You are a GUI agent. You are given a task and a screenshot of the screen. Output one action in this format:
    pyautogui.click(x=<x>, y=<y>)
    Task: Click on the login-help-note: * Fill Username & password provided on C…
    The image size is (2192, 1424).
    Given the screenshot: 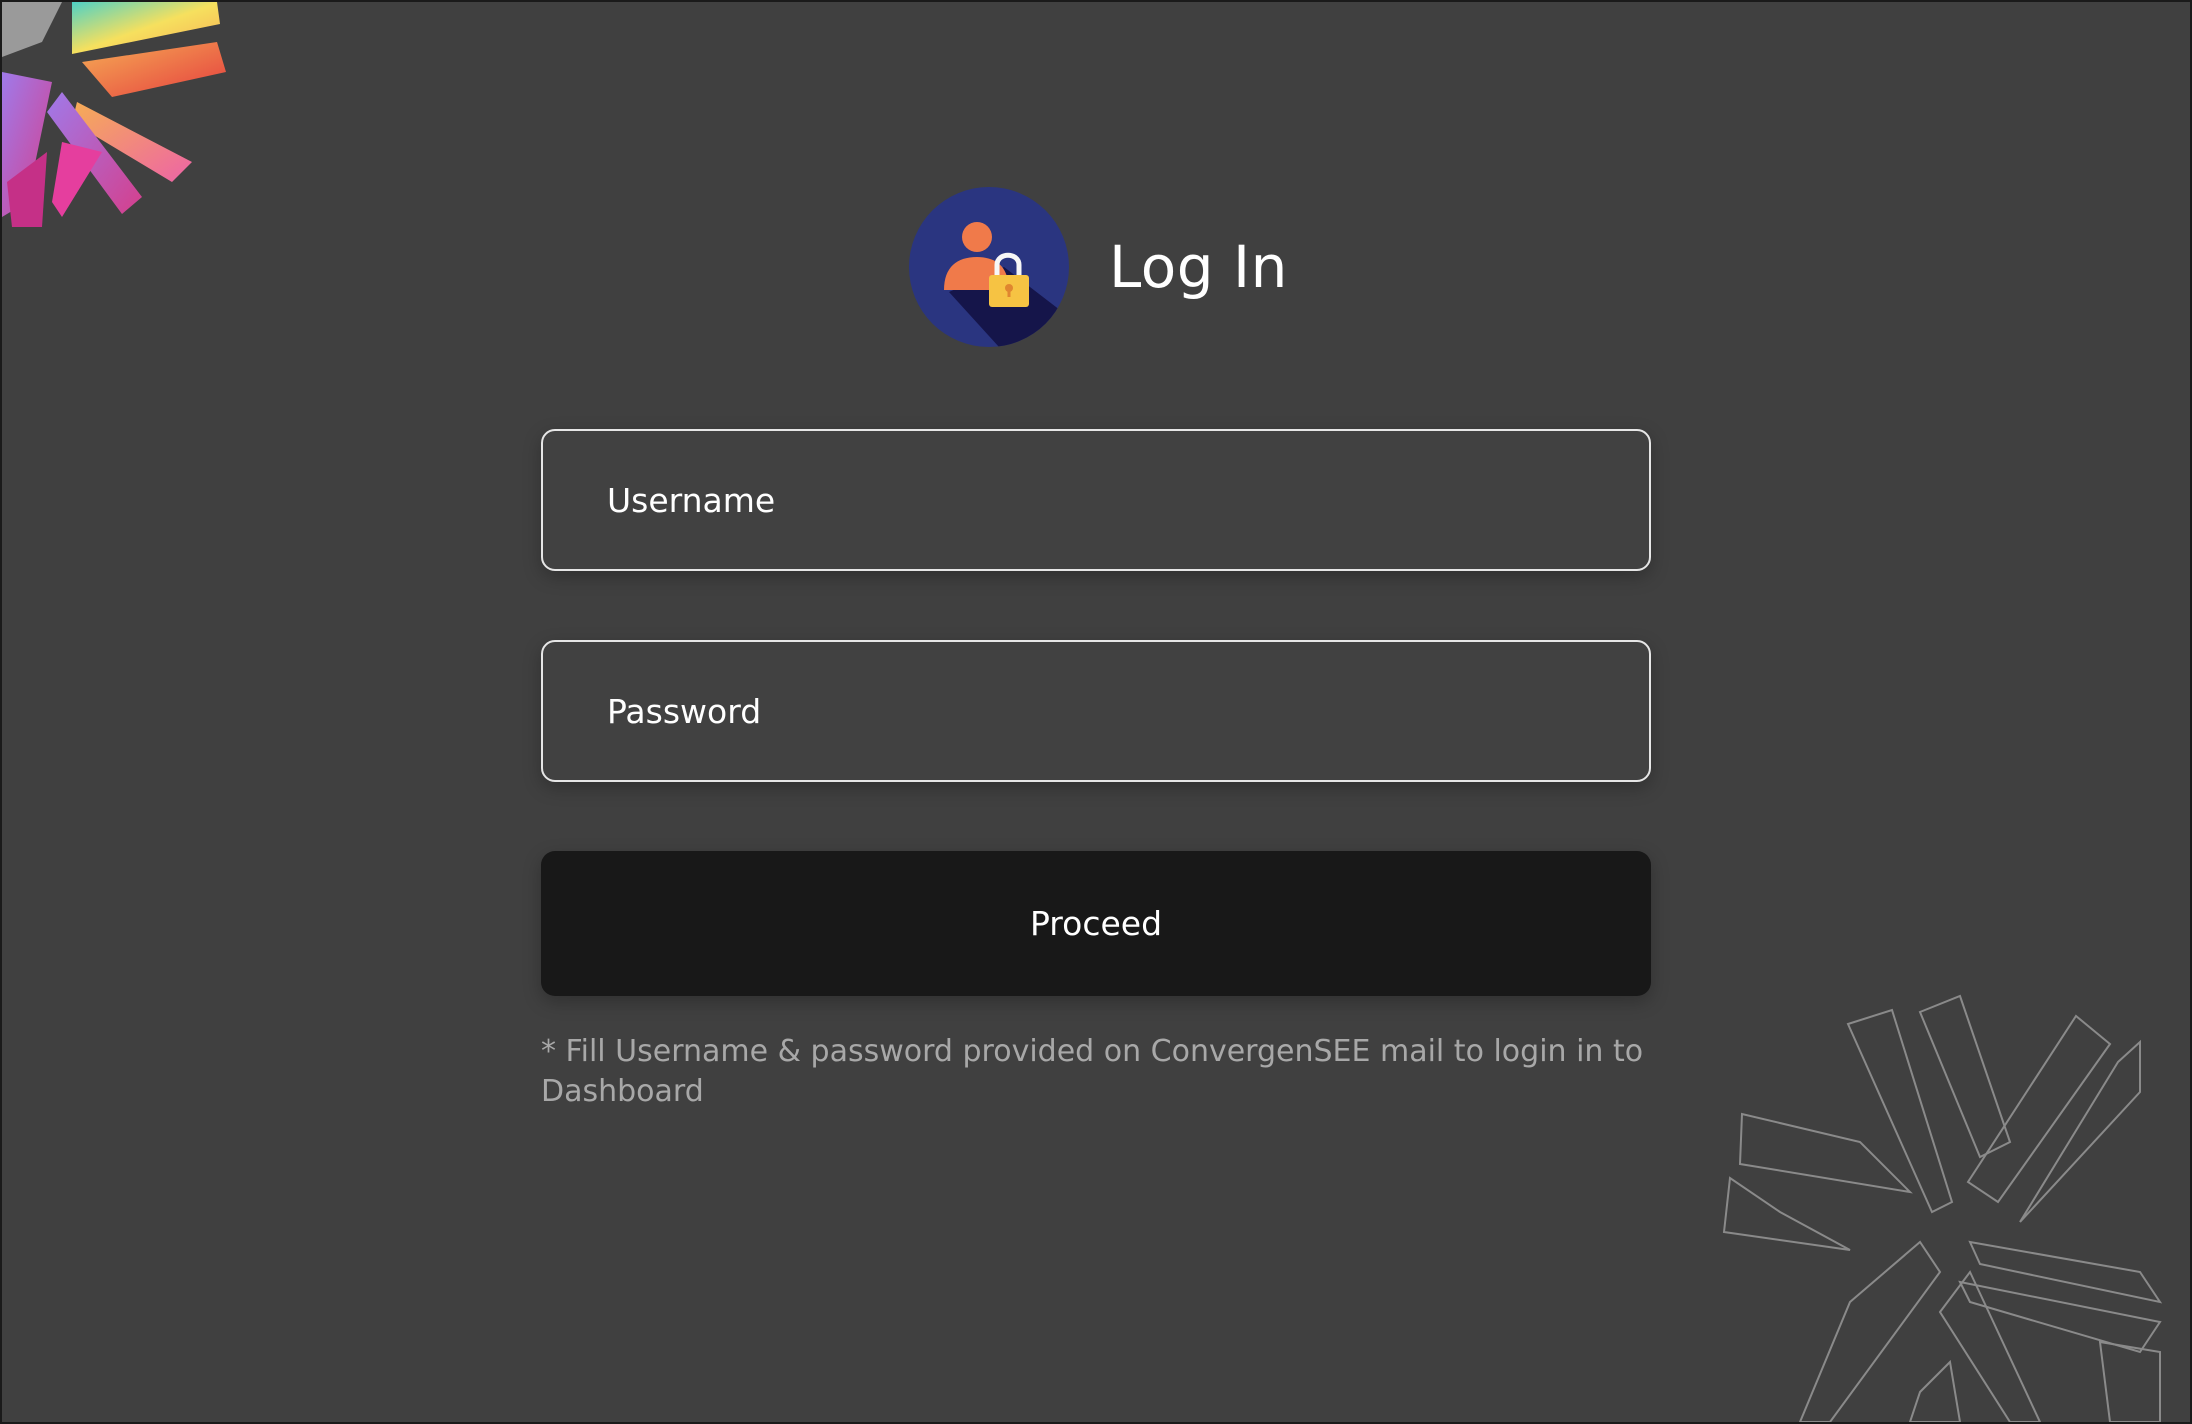 What is the action you would take?
    pyautogui.click(x=1092, y=1071)
    